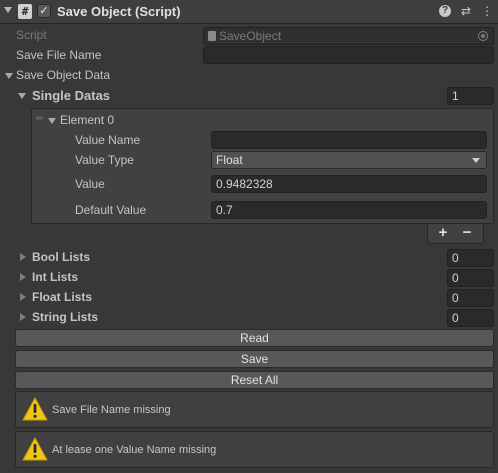 The width and height of the screenshot is (498, 473). Describe the element at coordinates (476, 160) in the screenshot. I see `dropdown-arrow-icon` at that location.